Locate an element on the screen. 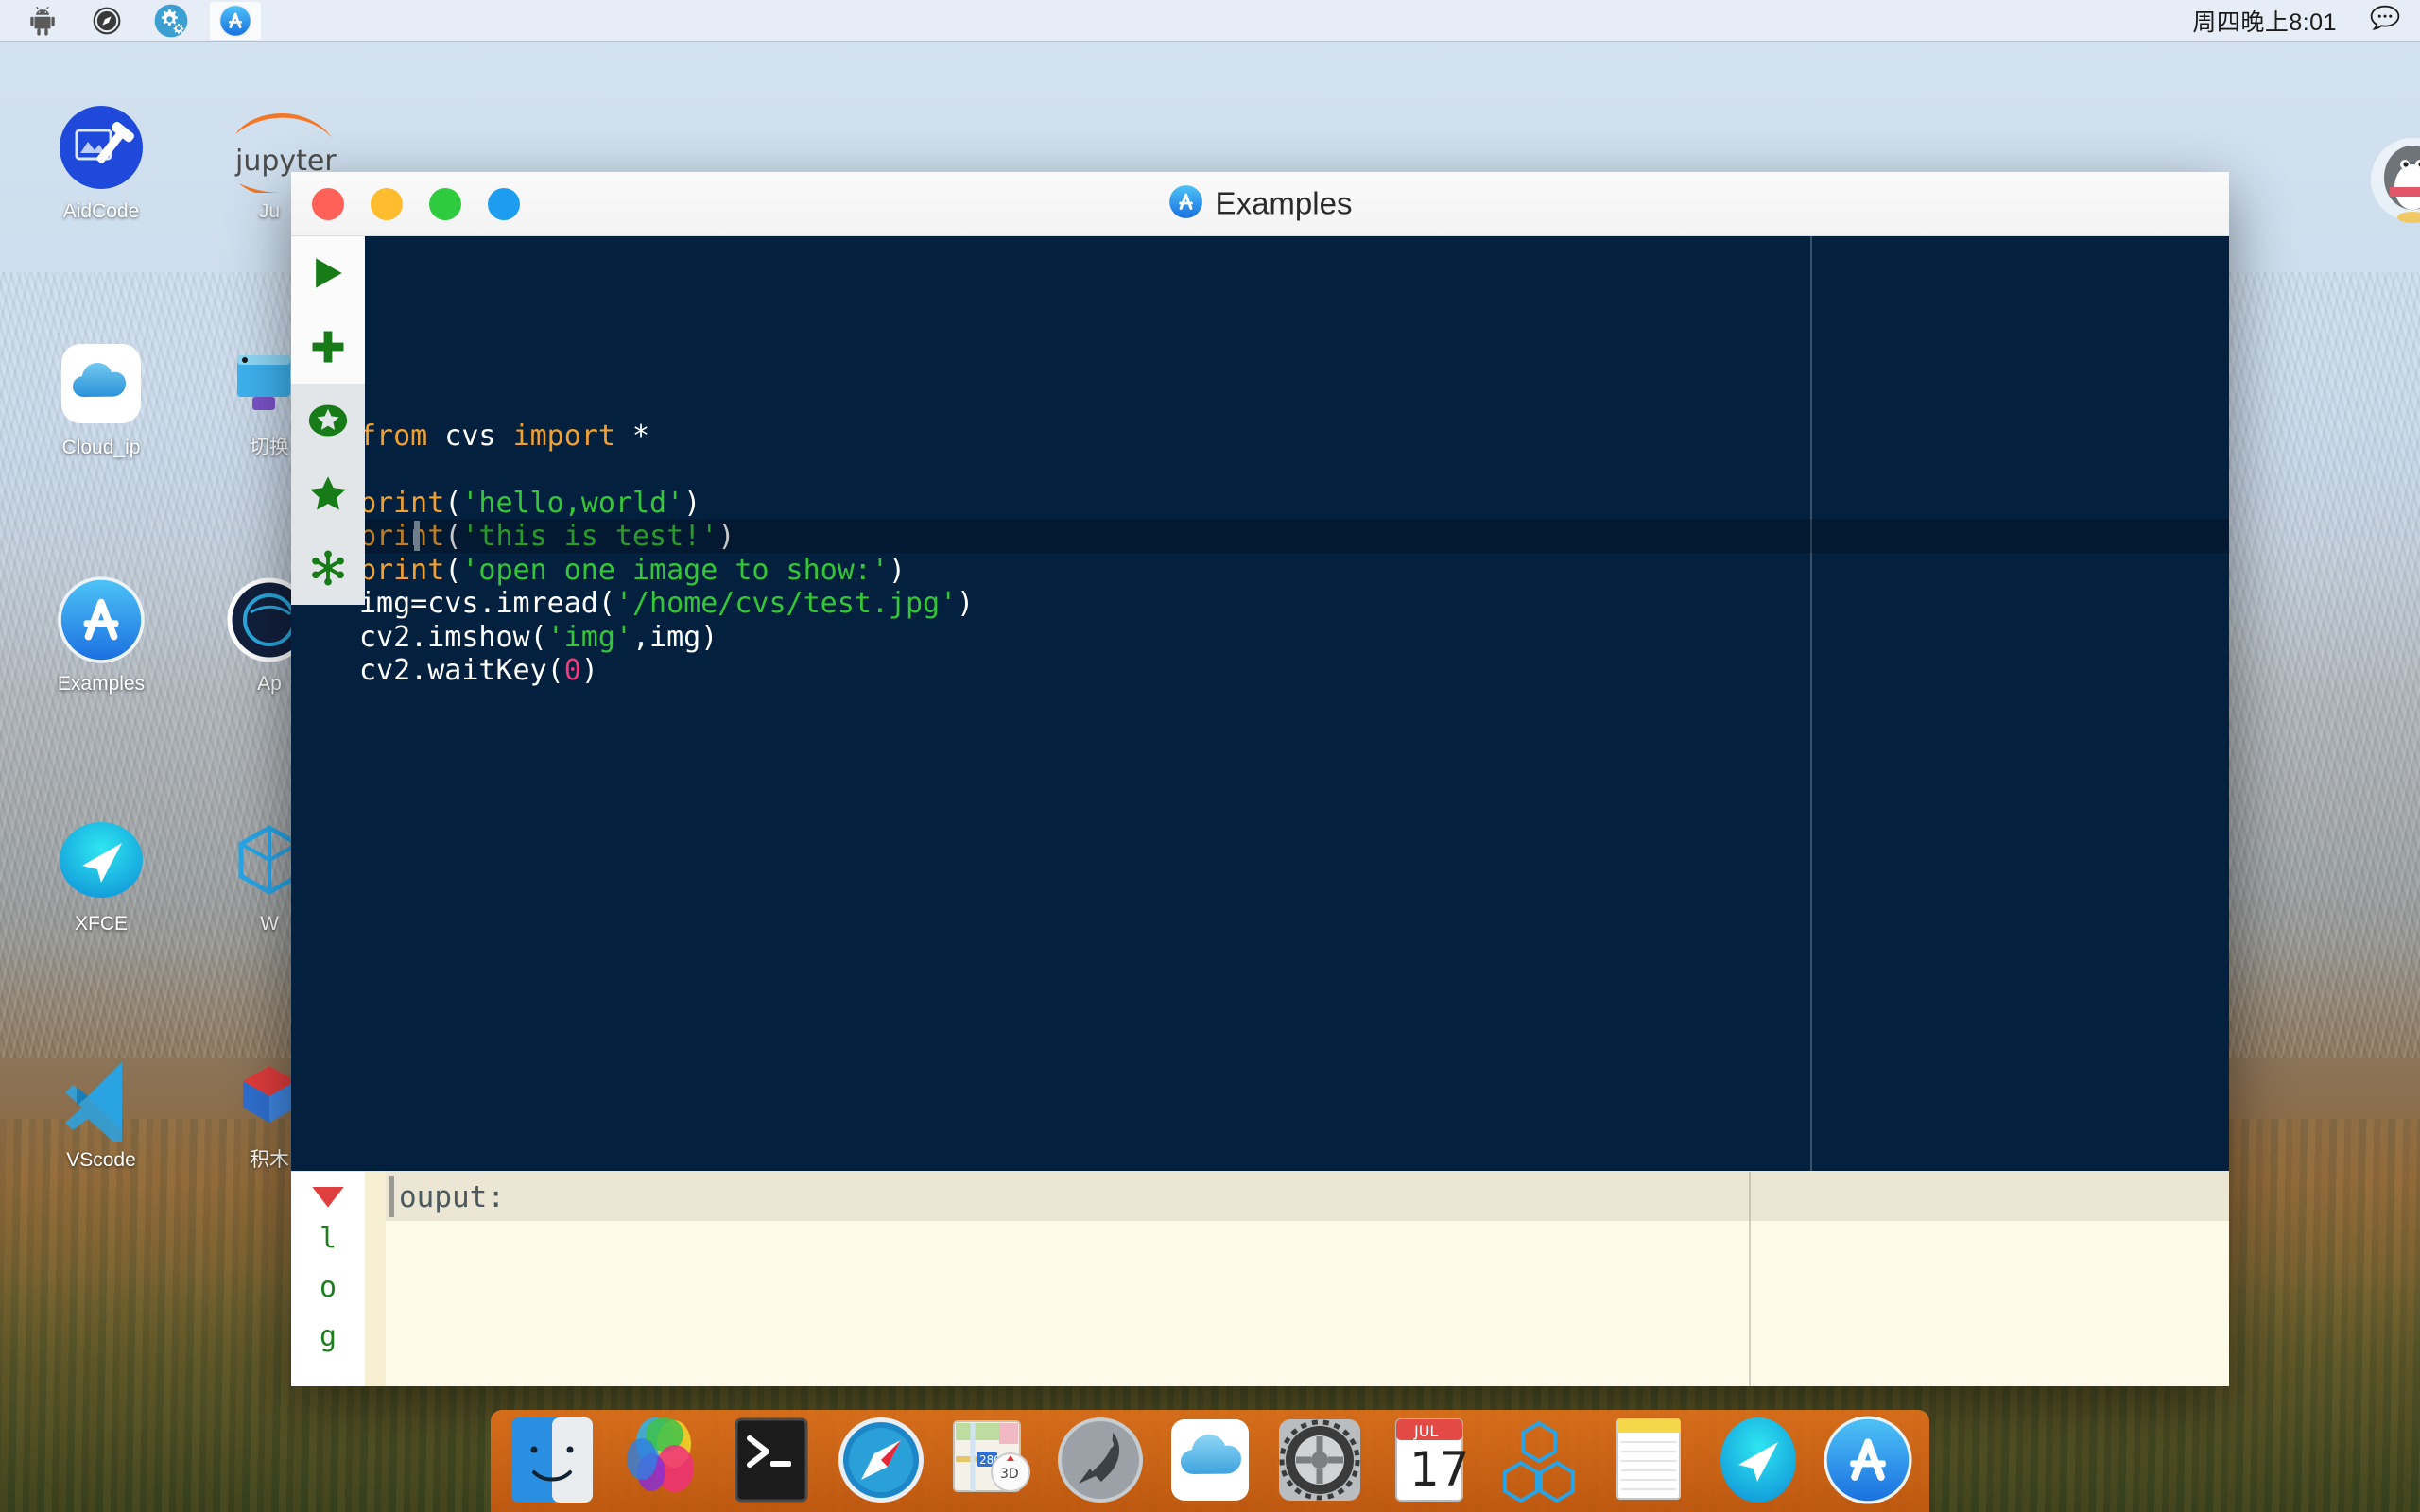  star-icon is located at coordinates (328, 493).